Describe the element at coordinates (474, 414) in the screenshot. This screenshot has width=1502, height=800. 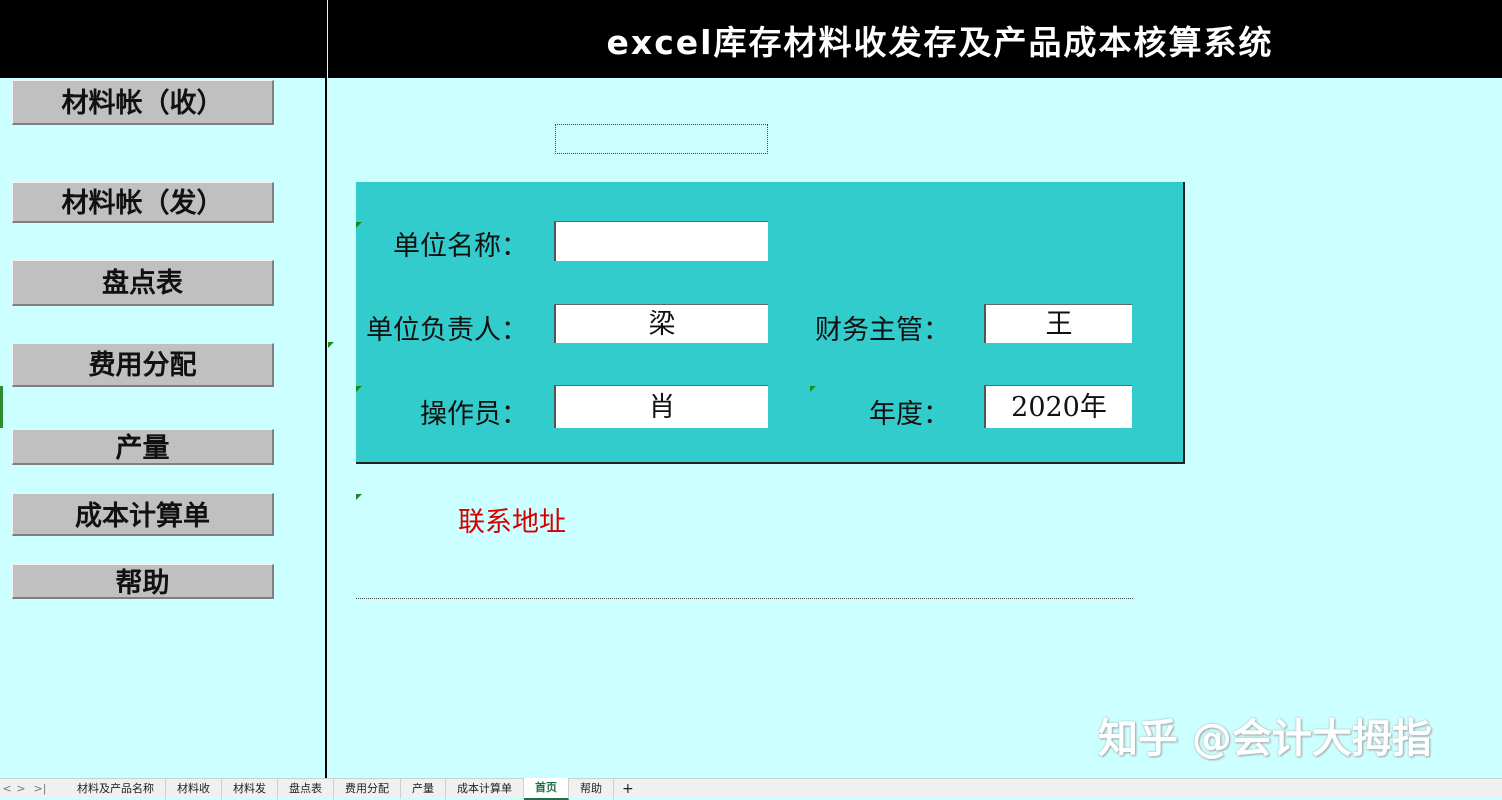
I see `operator-label: 操作员：` at that location.